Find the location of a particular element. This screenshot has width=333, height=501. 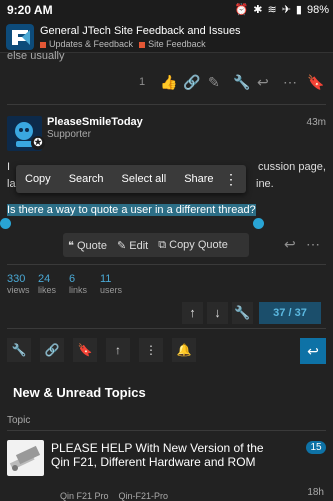

post-body-line2-end: ine. is located at coordinates (265, 184).